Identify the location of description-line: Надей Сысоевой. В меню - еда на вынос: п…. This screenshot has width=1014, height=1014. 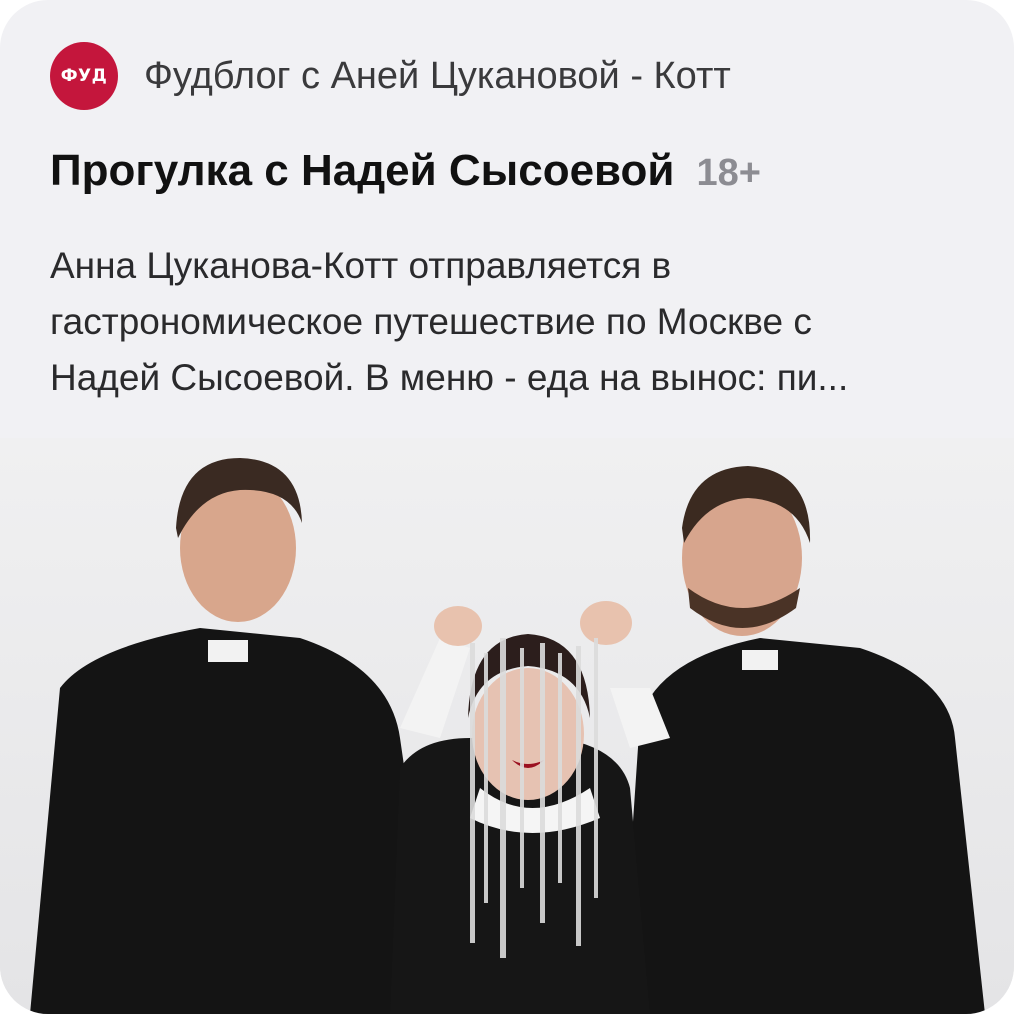
(449, 377).